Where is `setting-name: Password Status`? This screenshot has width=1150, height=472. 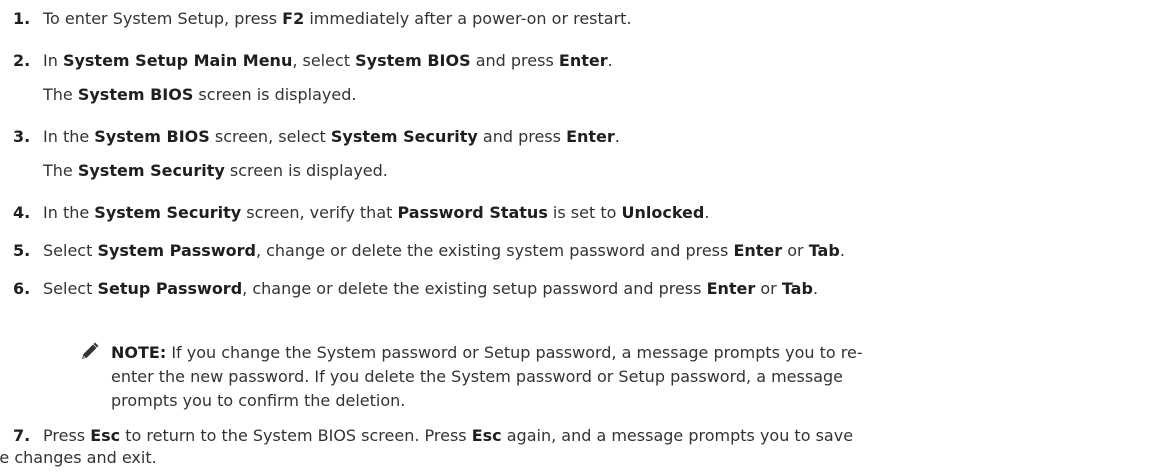 setting-name: Password Status is located at coordinates (472, 212).